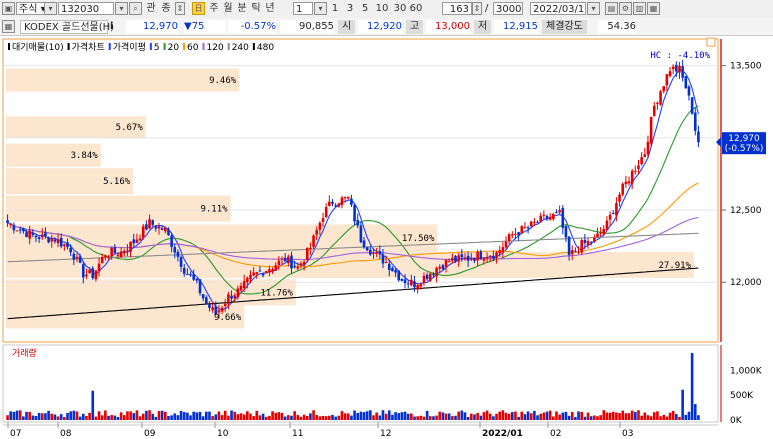  Describe the element at coordinates (477, 8) in the screenshot. I see `count-spin-icon: ⇕` at that location.